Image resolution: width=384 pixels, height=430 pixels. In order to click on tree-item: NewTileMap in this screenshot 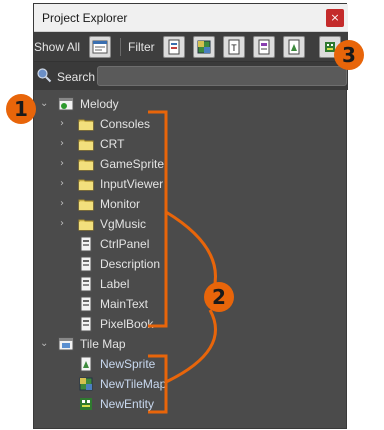, I will do `click(191, 384)`.